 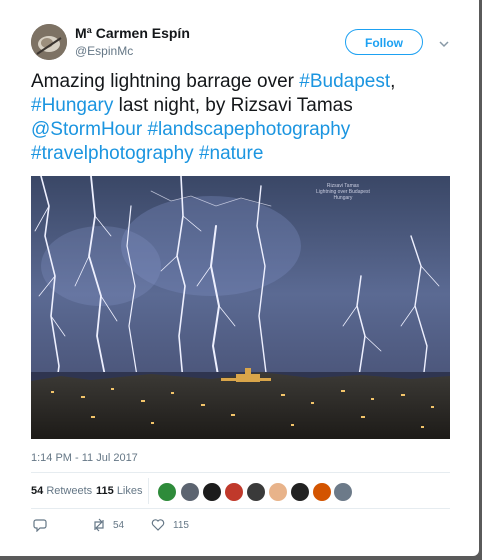 I want to click on stats-divider, so click(x=148, y=491).